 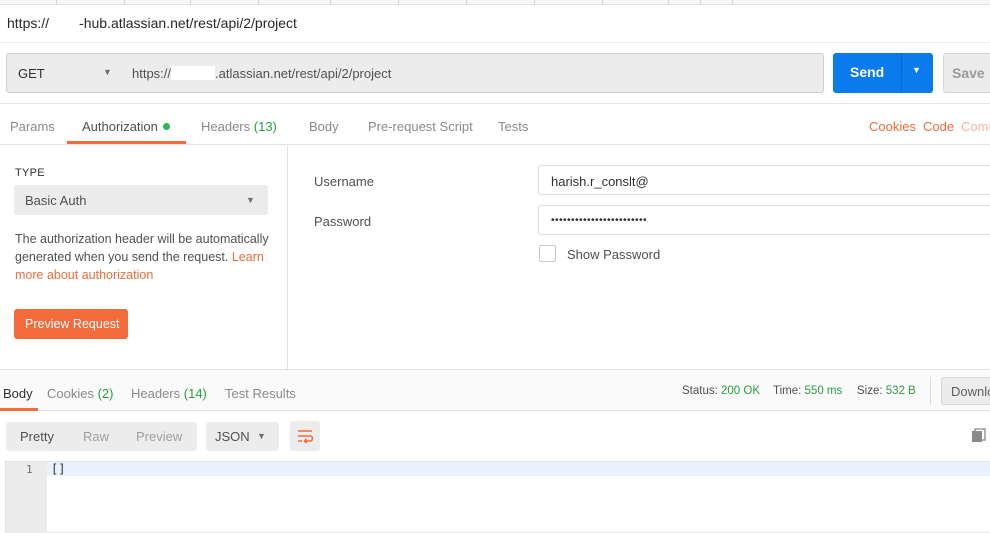 What do you see at coordinates (518, 469) in the screenshot?
I see `active-line-highlight` at bounding box center [518, 469].